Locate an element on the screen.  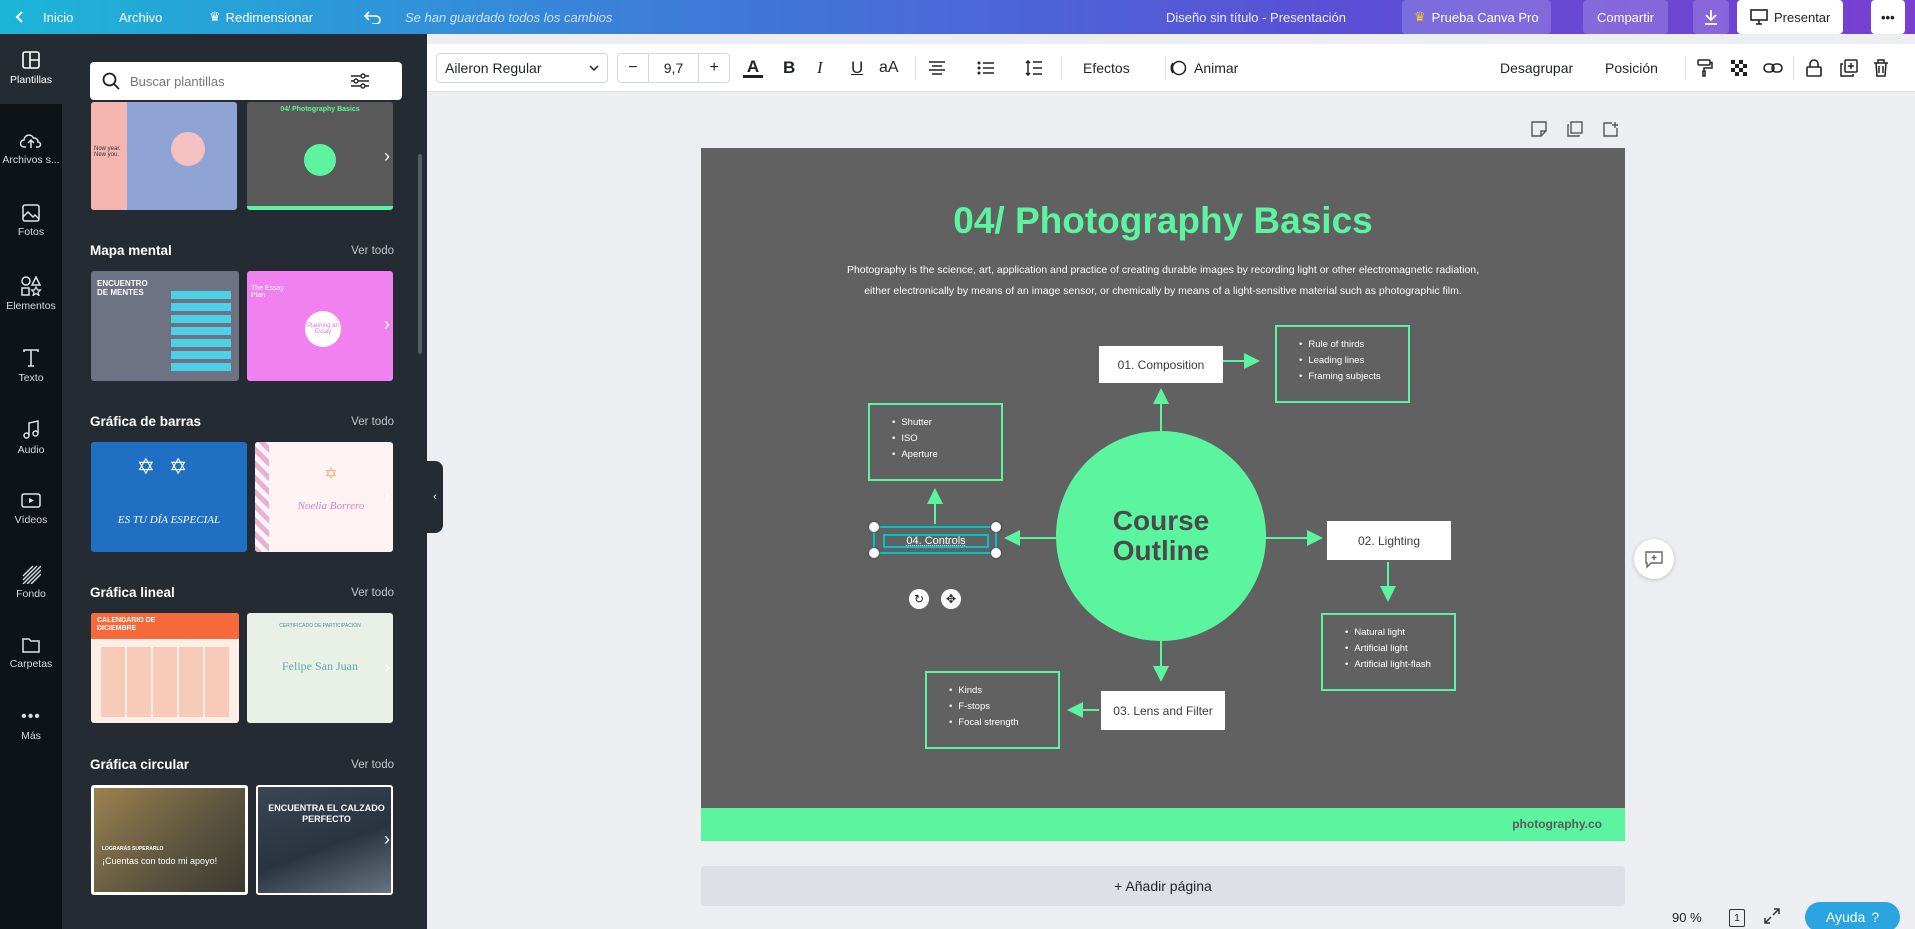
page-count-button: 1 is located at coordinates (1737, 918).